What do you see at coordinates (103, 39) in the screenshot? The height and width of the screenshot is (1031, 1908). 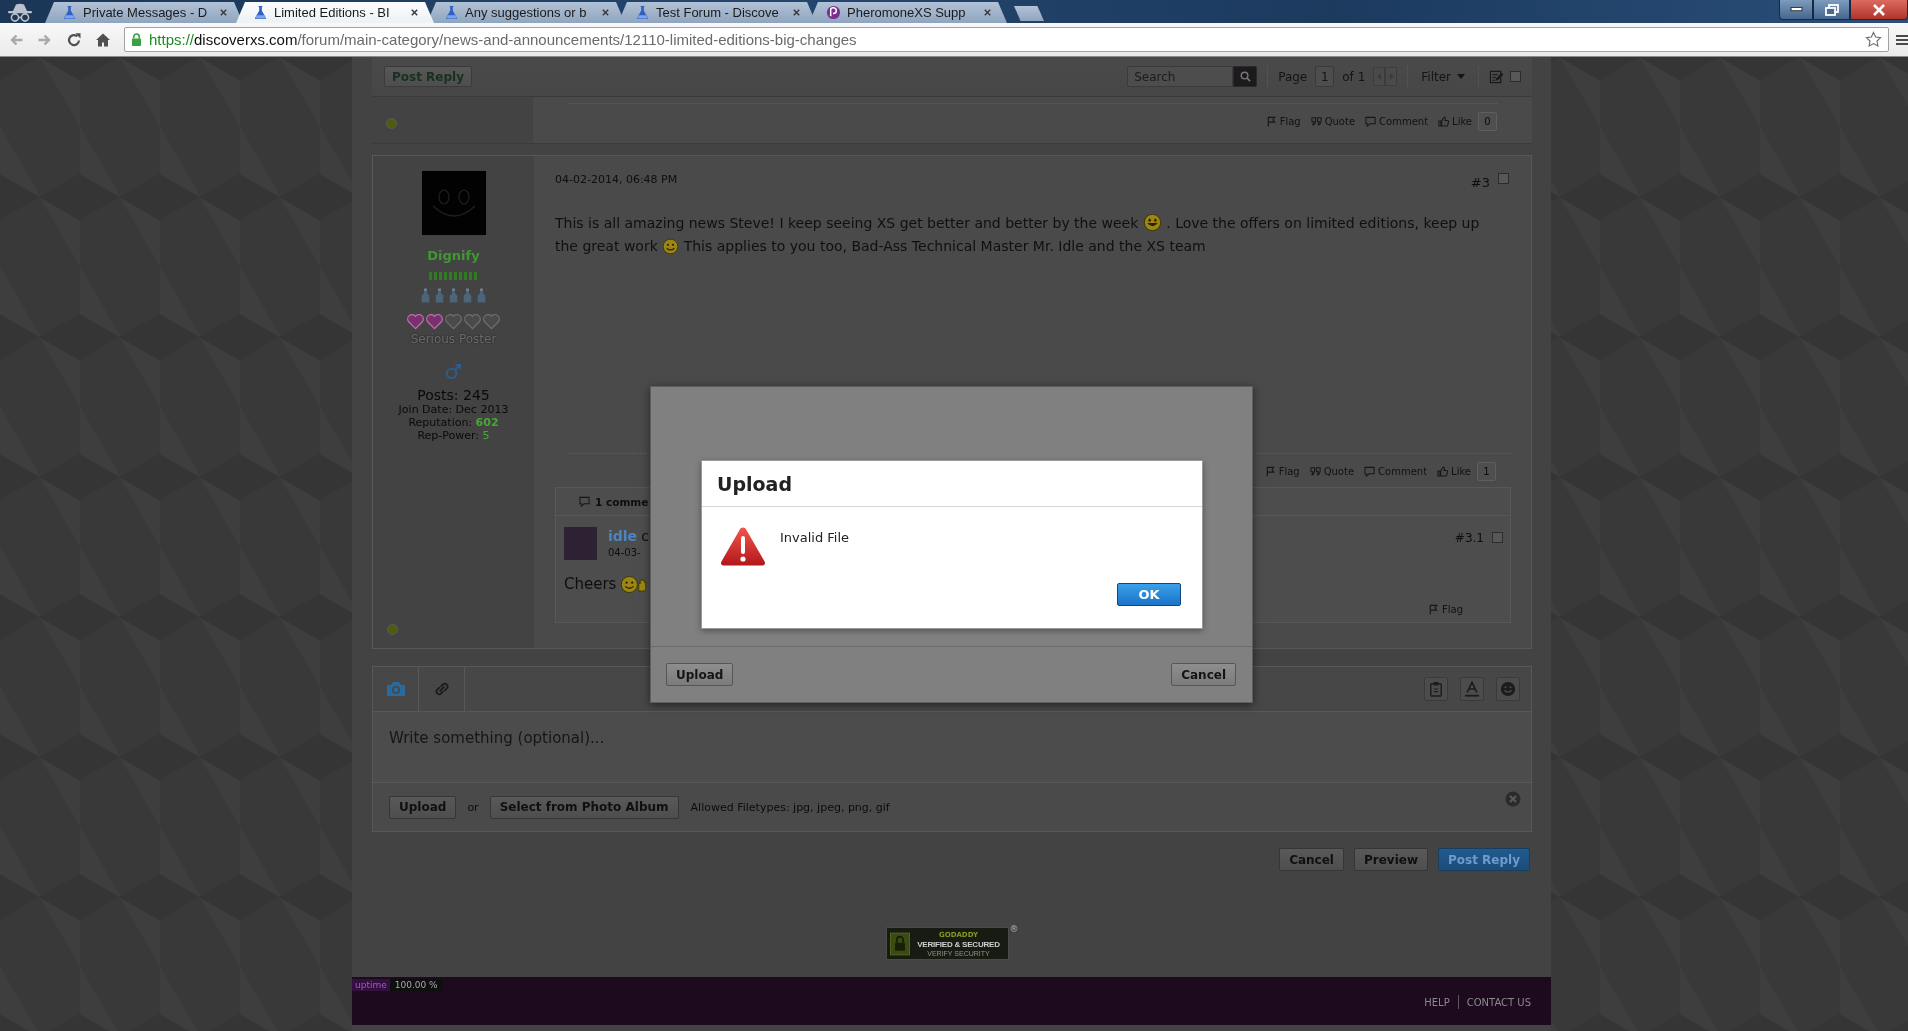 I see `home-icon` at bounding box center [103, 39].